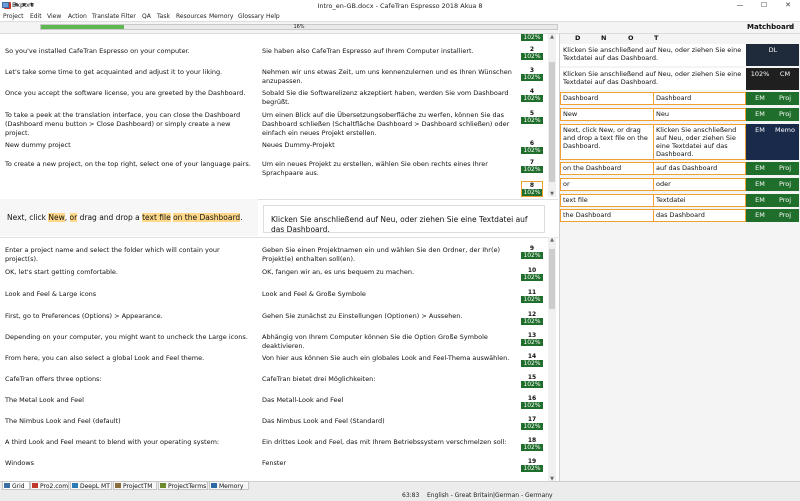 The image size is (800, 501). Describe the element at coordinates (51, 294) in the screenshot. I see `segment-source: Look and Feel & Large icons` at that location.